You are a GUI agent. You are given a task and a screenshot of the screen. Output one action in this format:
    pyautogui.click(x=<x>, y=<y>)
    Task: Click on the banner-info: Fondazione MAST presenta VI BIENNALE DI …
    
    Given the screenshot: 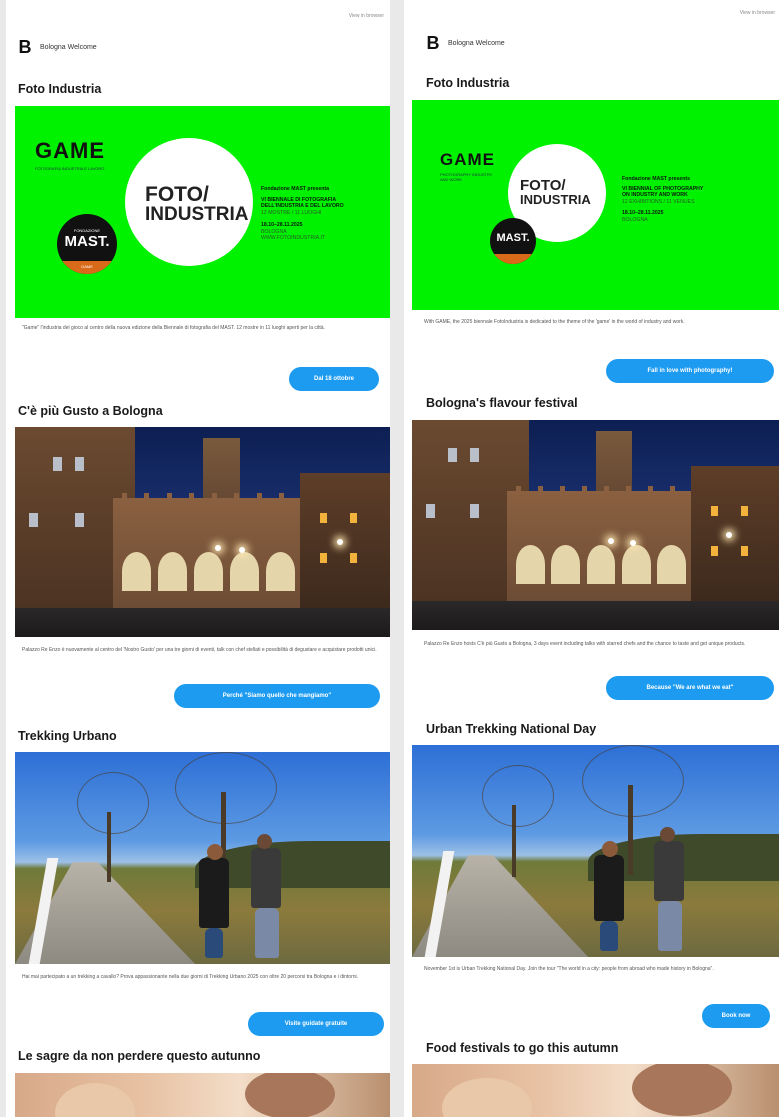 What is the action you would take?
    pyautogui.click(x=322, y=214)
    